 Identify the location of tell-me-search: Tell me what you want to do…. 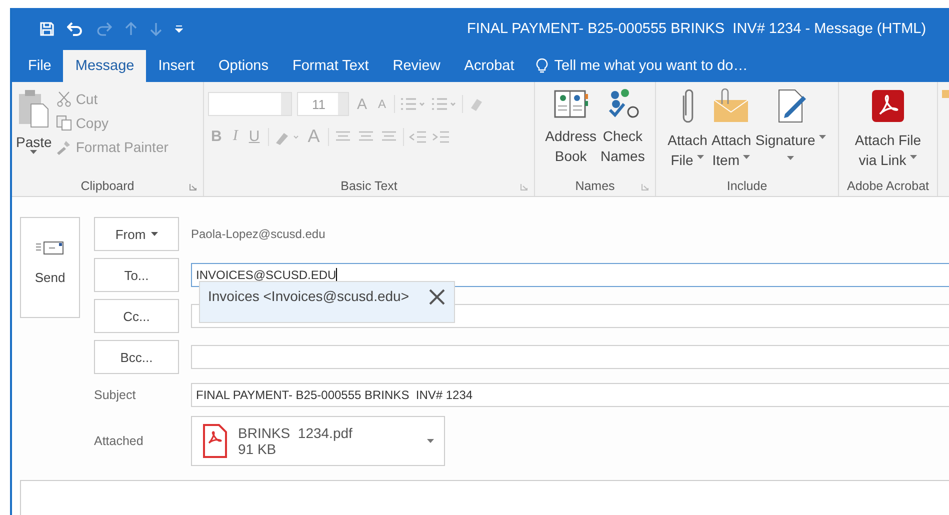
(642, 66).